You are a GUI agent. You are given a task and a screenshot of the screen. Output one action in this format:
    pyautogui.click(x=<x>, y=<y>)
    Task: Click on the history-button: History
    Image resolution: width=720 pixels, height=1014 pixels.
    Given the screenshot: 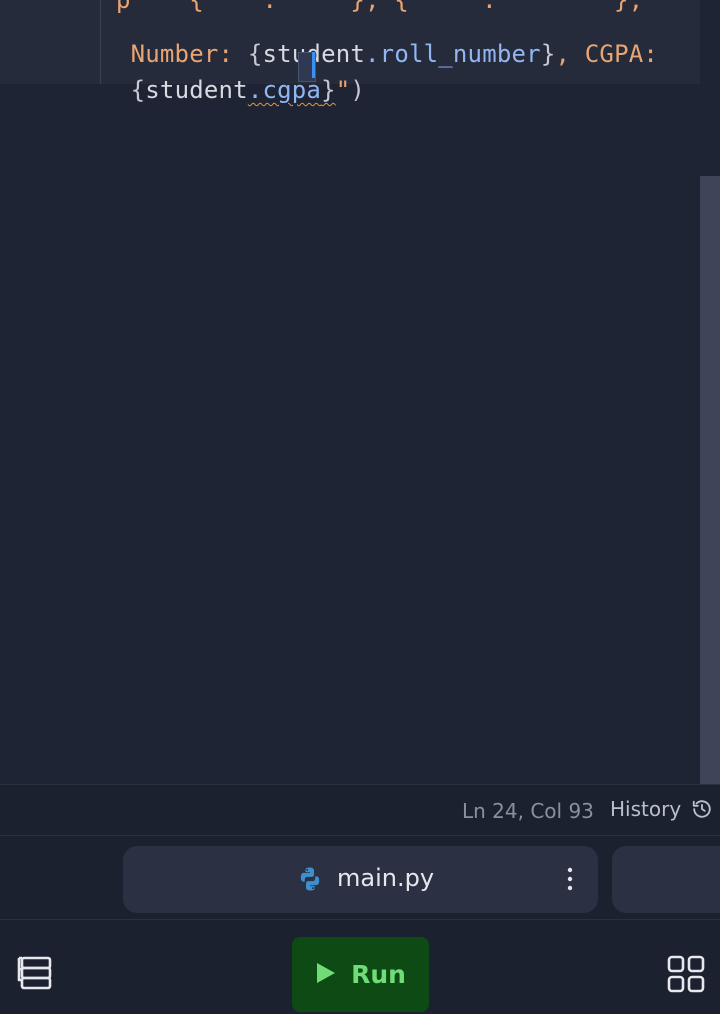 What is the action you would take?
    pyautogui.click(x=661, y=809)
    